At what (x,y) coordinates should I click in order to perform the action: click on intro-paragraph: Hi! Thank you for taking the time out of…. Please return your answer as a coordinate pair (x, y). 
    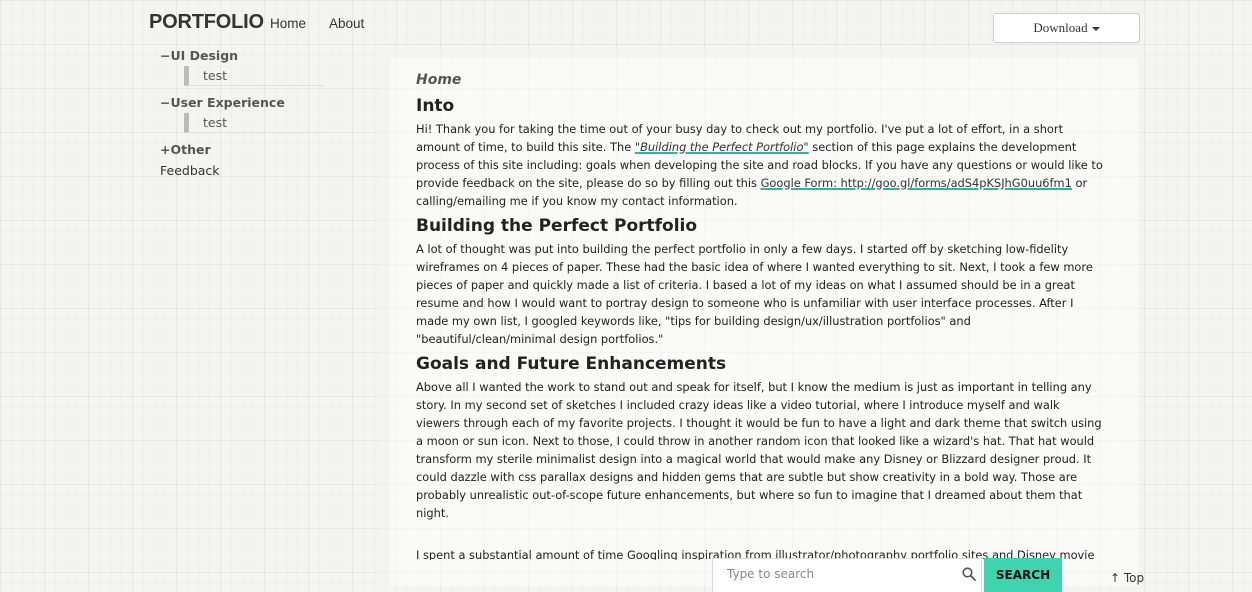
    Looking at the image, I should click on (761, 165).